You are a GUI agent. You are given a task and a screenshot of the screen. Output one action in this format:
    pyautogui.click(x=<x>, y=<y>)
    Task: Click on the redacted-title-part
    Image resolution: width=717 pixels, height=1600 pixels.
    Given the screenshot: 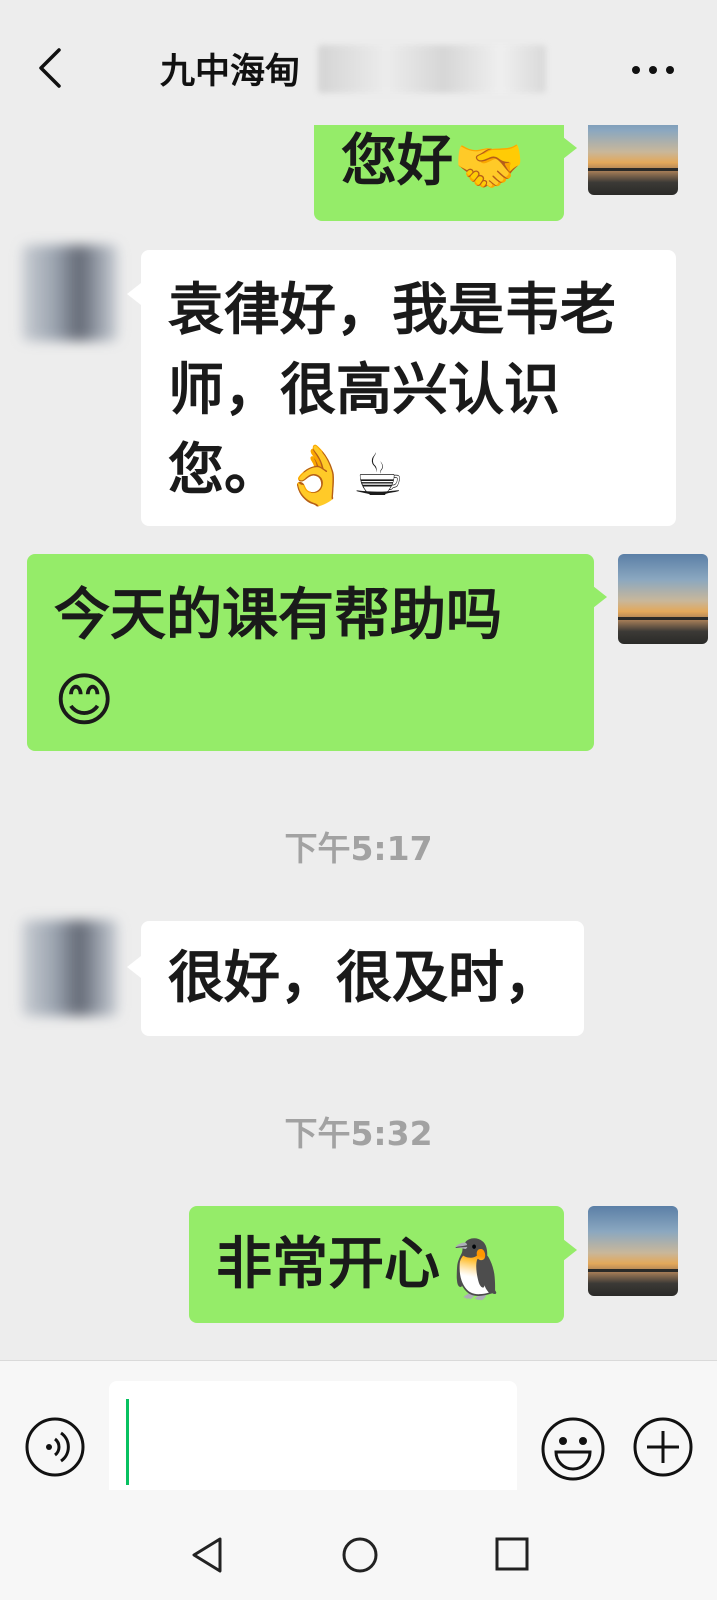 What is the action you would take?
    pyautogui.click(x=432, y=69)
    